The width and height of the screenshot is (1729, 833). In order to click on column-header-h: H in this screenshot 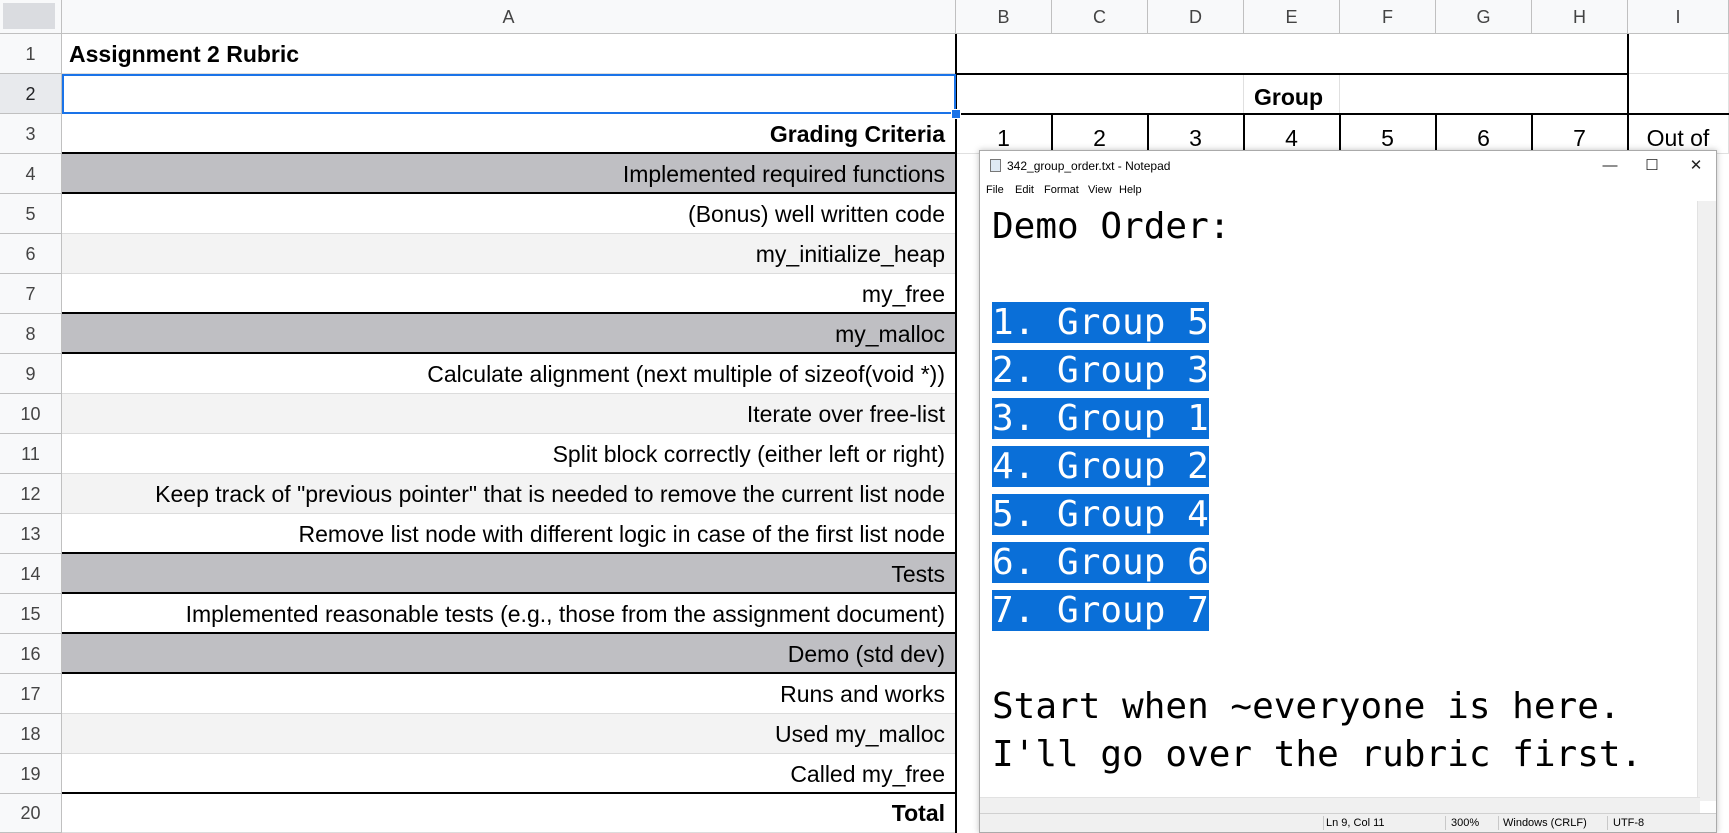, I will do `click(1580, 17)`.